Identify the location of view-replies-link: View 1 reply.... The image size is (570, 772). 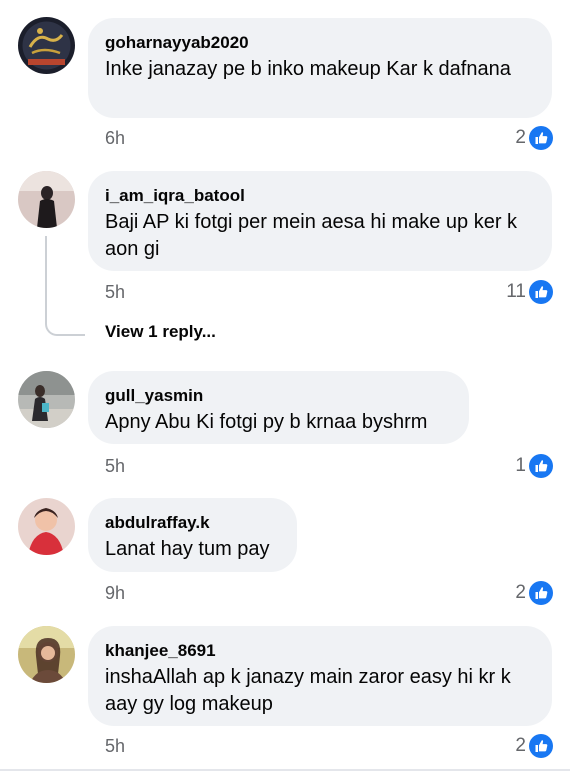
(160, 332).